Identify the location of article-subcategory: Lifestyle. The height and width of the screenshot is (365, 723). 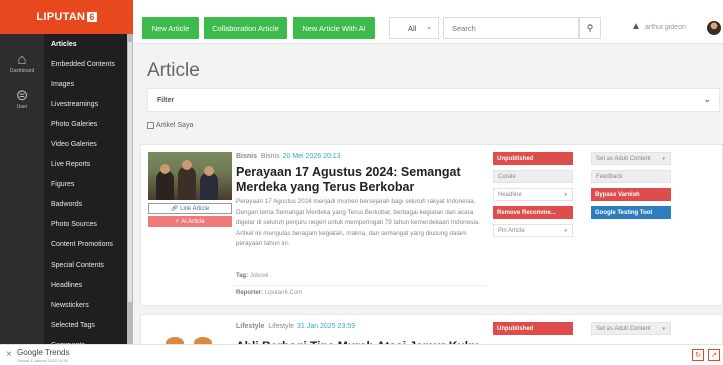
(281, 326).